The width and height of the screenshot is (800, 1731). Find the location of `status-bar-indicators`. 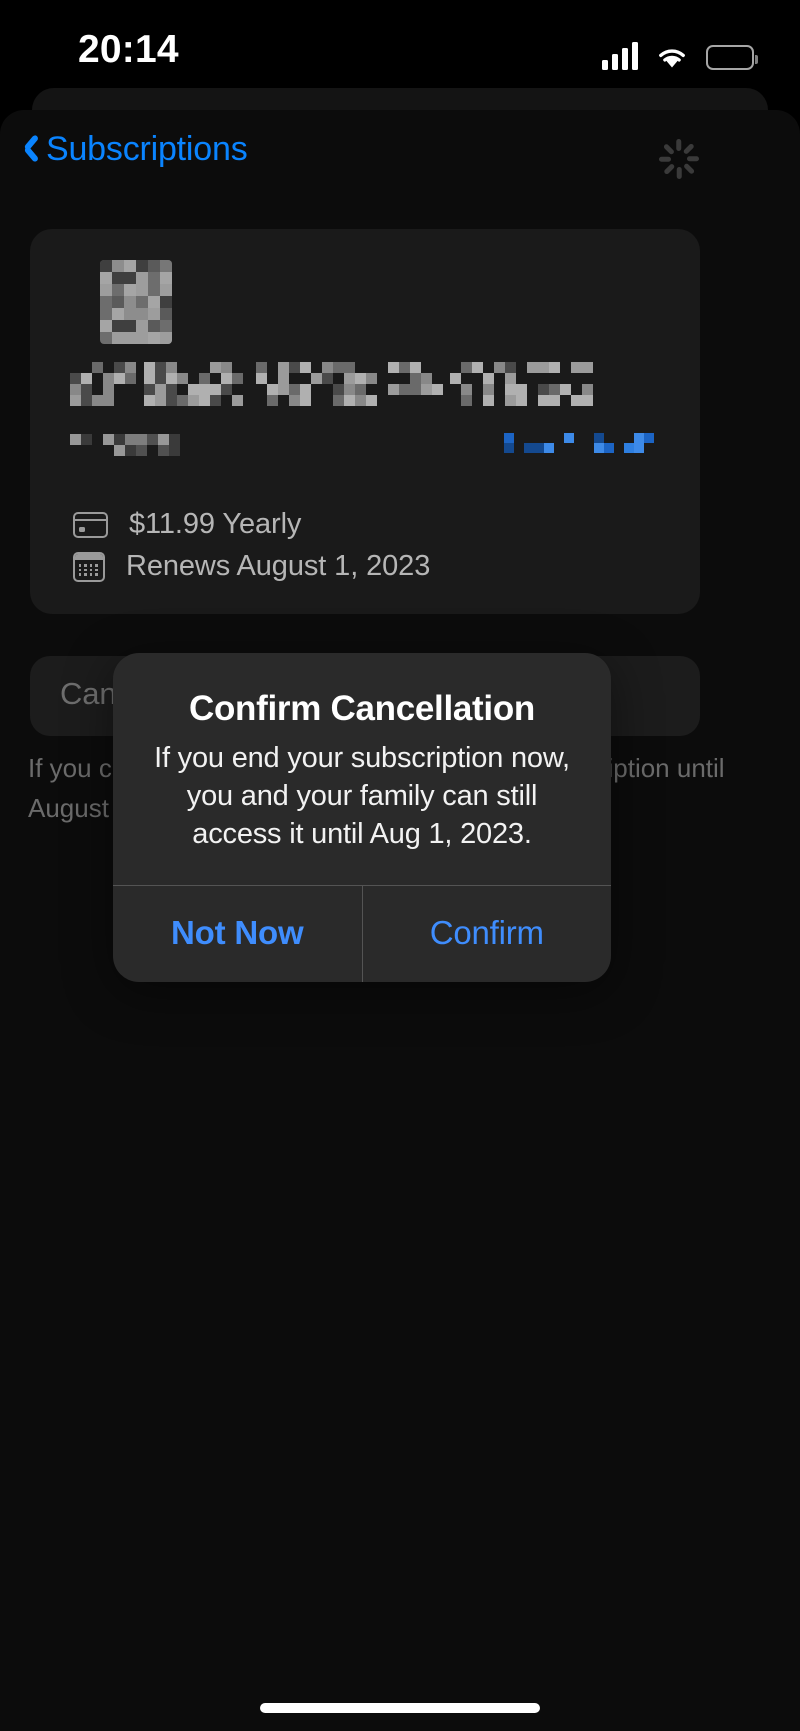

status-bar-indicators is located at coordinates (680, 53).